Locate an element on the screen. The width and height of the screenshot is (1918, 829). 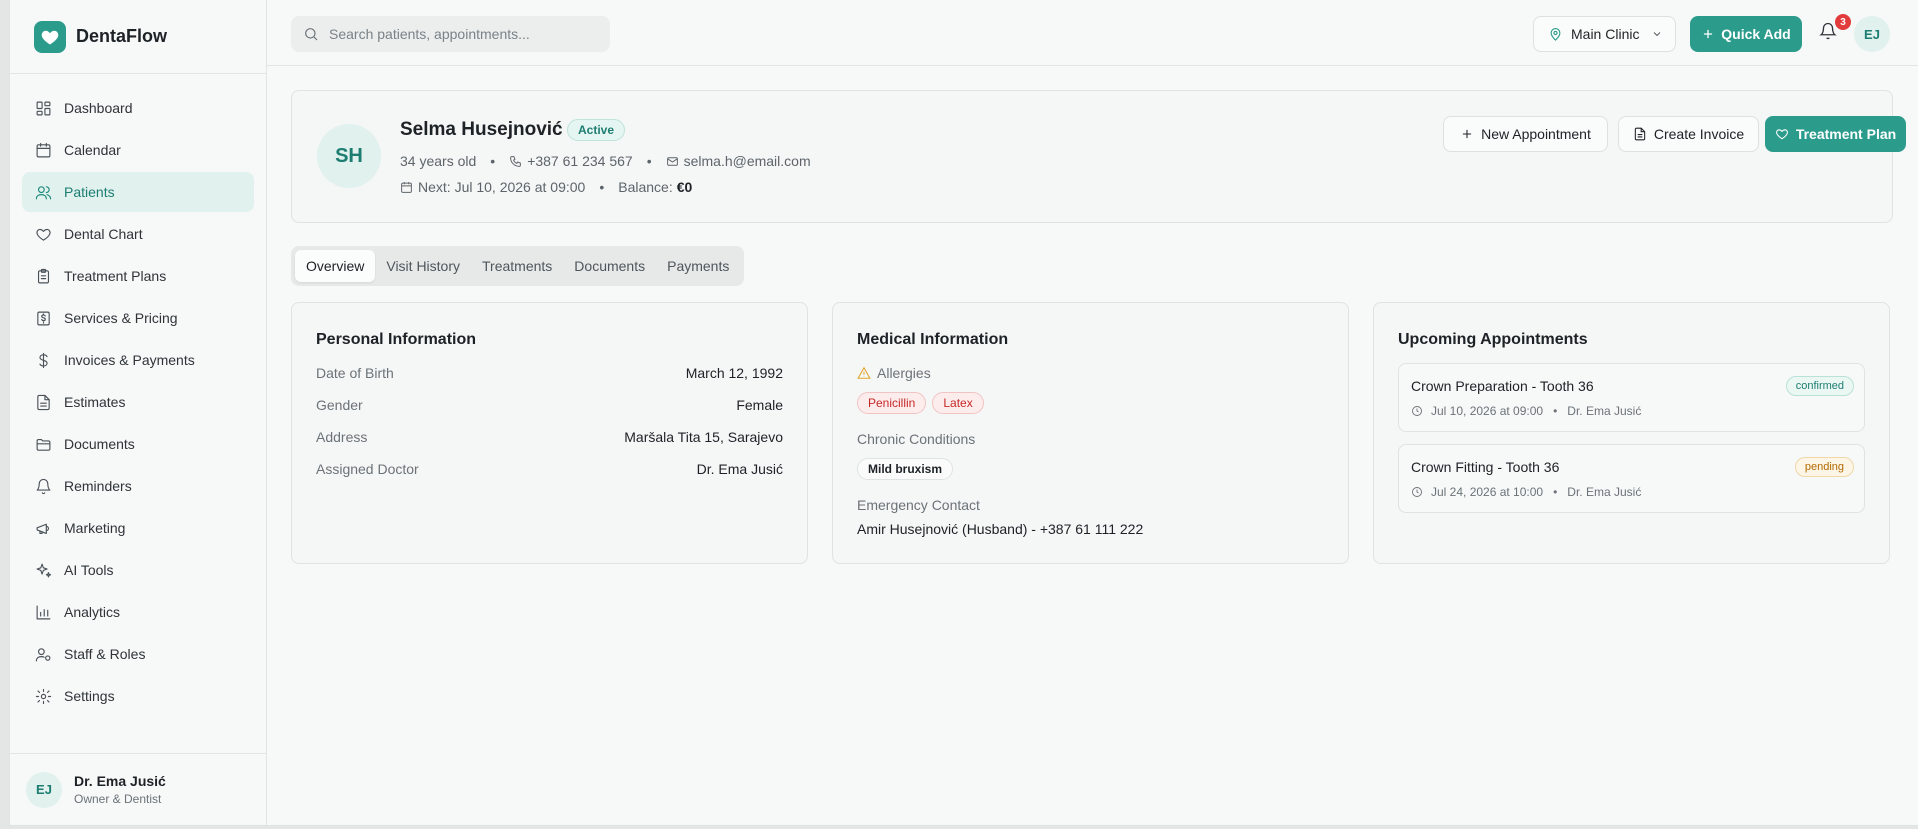
file-icon is located at coordinates (1640, 134).